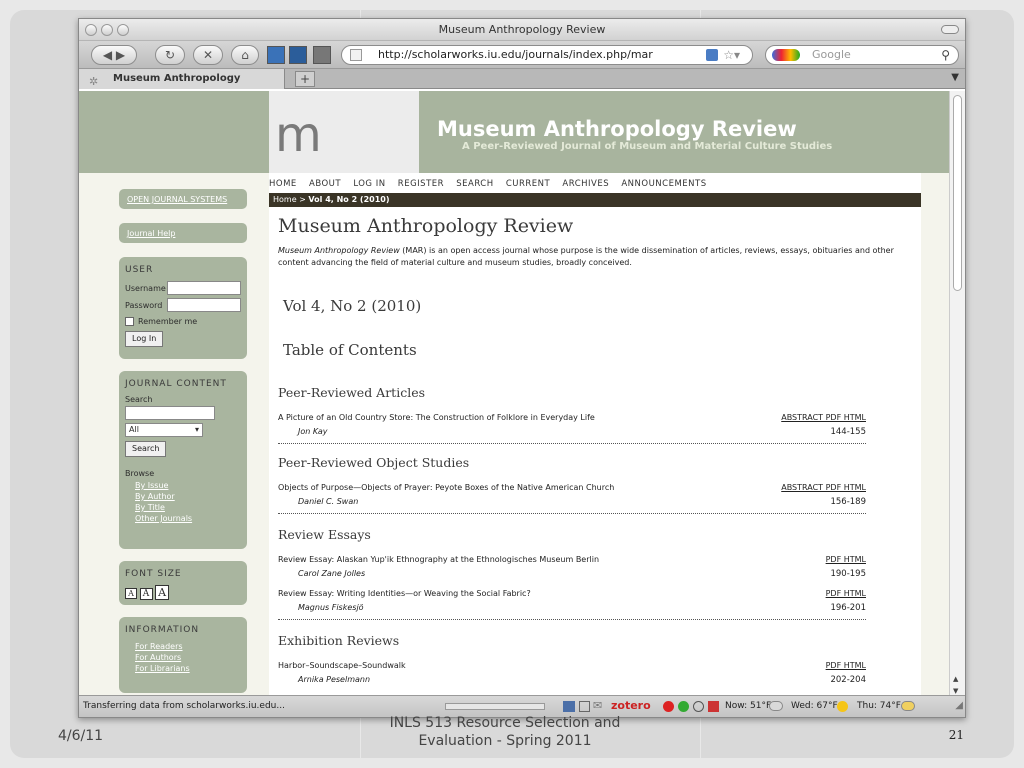 This screenshot has width=1024, height=768. What do you see at coordinates (352, 392) in the screenshot?
I see `section-heading: Peer-Reviewed Articles` at bounding box center [352, 392].